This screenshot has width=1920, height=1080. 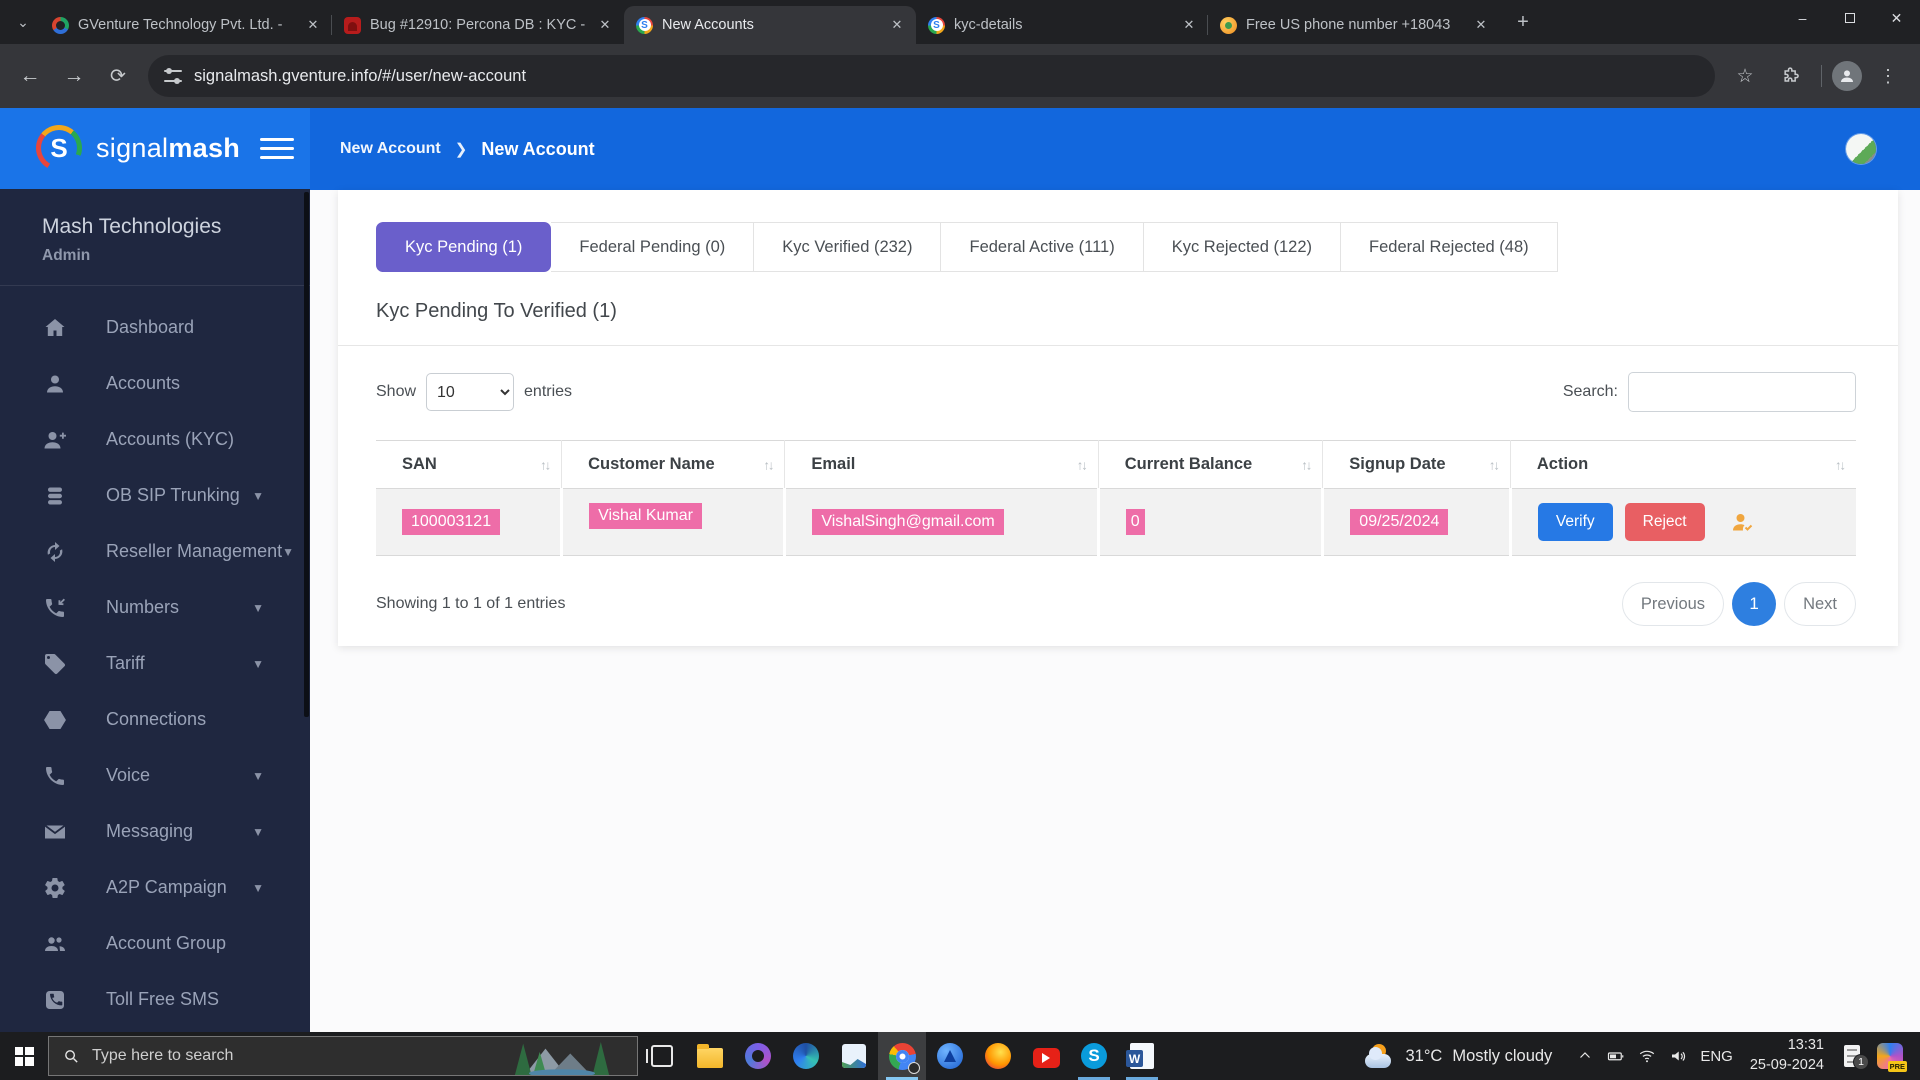 I want to click on taskbar-app-word-icon, so click(x=1142, y=1056).